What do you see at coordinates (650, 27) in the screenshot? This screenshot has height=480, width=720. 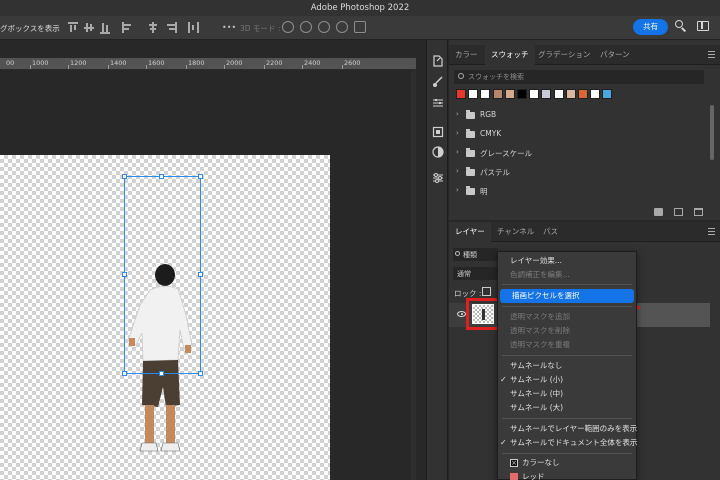 I see `share-button: 共有` at bounding box center [650, 27].